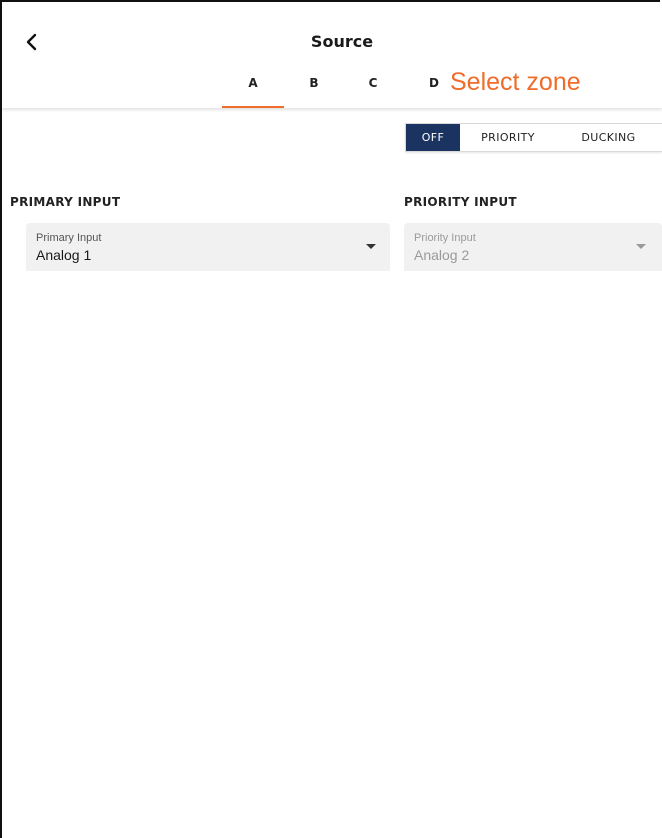 This screenshot has width=662, height=838. What do you see at coordinates (342, 41) in the screenshot?
I see `page-title: Source` at bounding box center [342, 41].